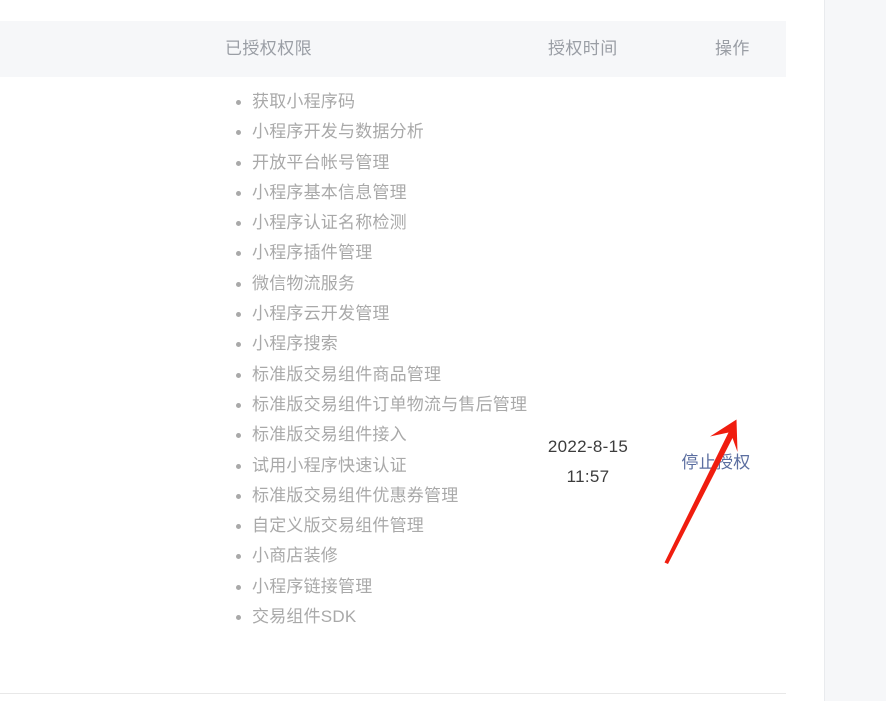 This screenshot has width=886, height=701. What do you see at coordinates (389, 435) in the screenshot?
I see `list-item: 标准版交易组件接入` at bounding box center [389, 435].